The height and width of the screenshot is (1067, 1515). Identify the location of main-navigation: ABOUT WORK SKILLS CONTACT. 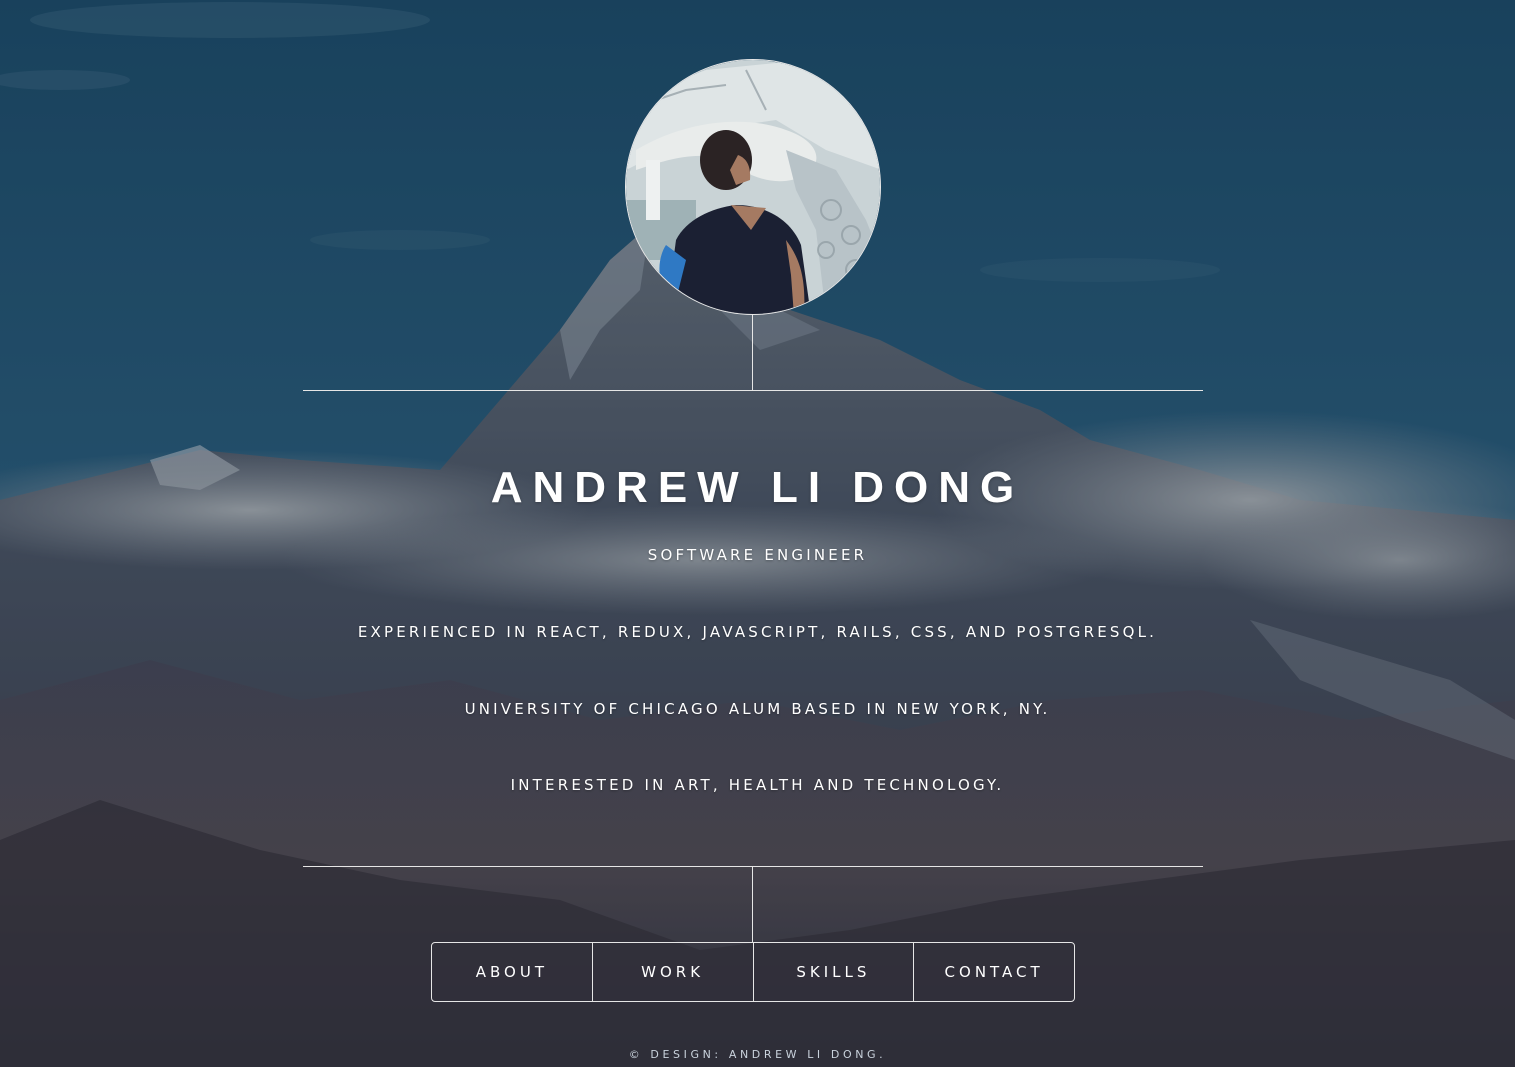
(753, 972).